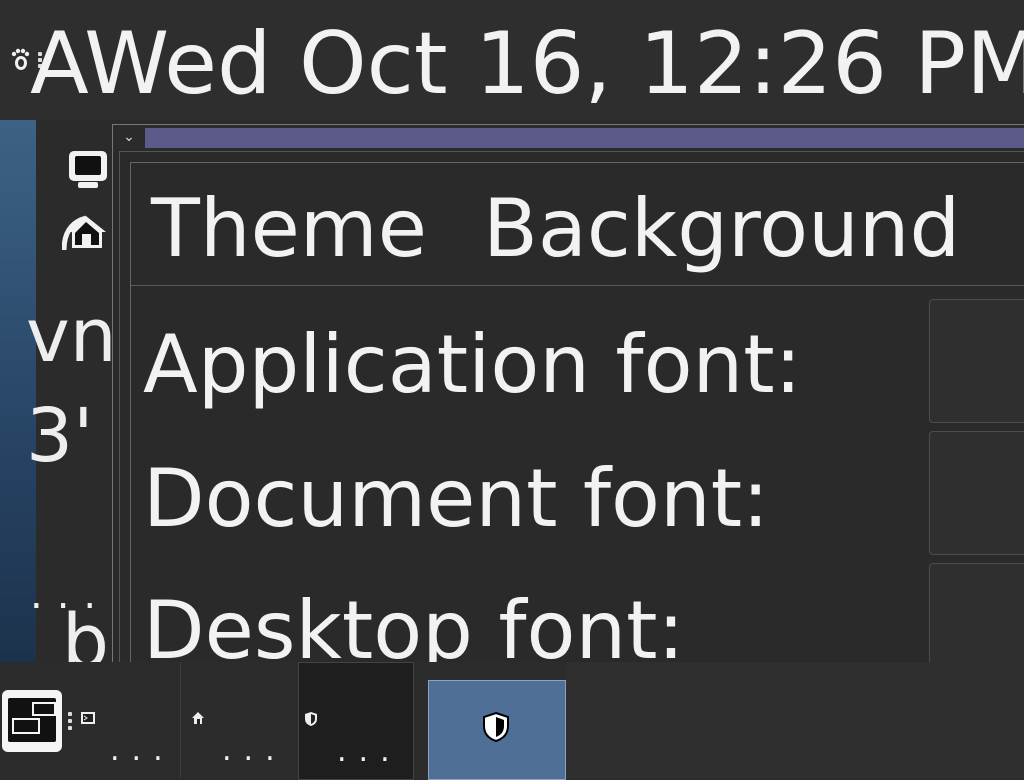 The height and width of the screenshot is (780, 1024). I want to click on computer-icon, so click(88, 170).